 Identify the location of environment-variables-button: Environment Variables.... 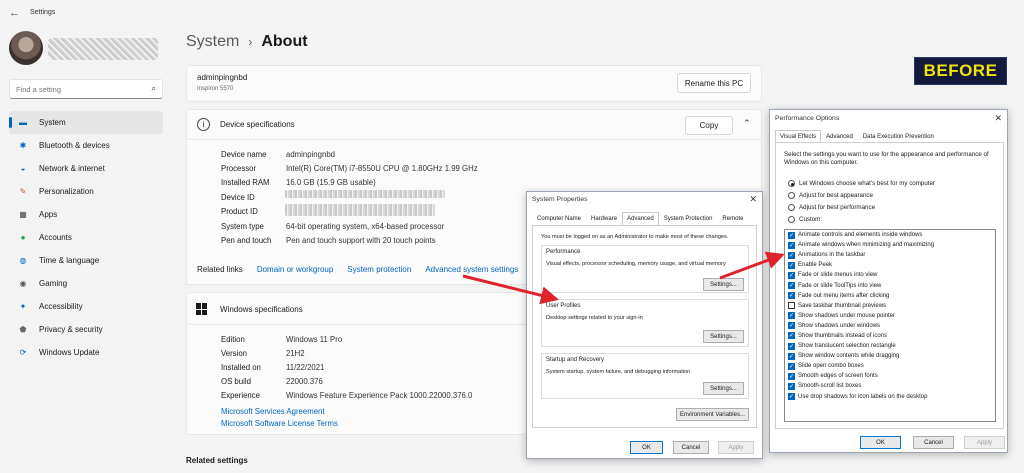
(712, 414).